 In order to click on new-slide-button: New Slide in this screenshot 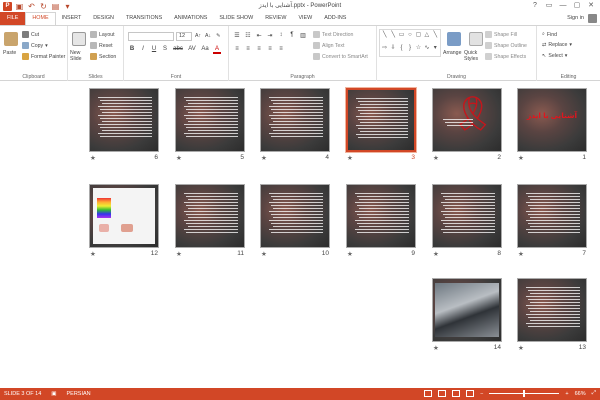, I will do `click(81, 56)`.